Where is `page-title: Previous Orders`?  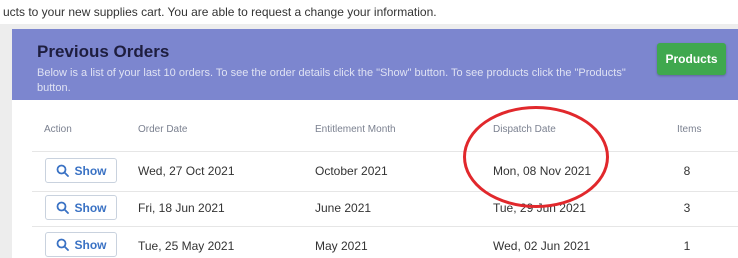 page-title: Previous Orders is located at coordinates (103, 51).